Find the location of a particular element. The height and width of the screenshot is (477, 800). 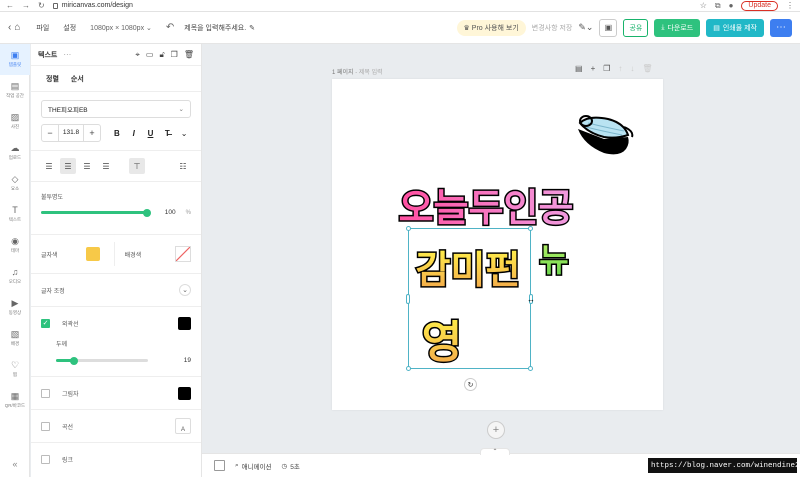

menu-file: 파일 is located at coordinates (42, 28).